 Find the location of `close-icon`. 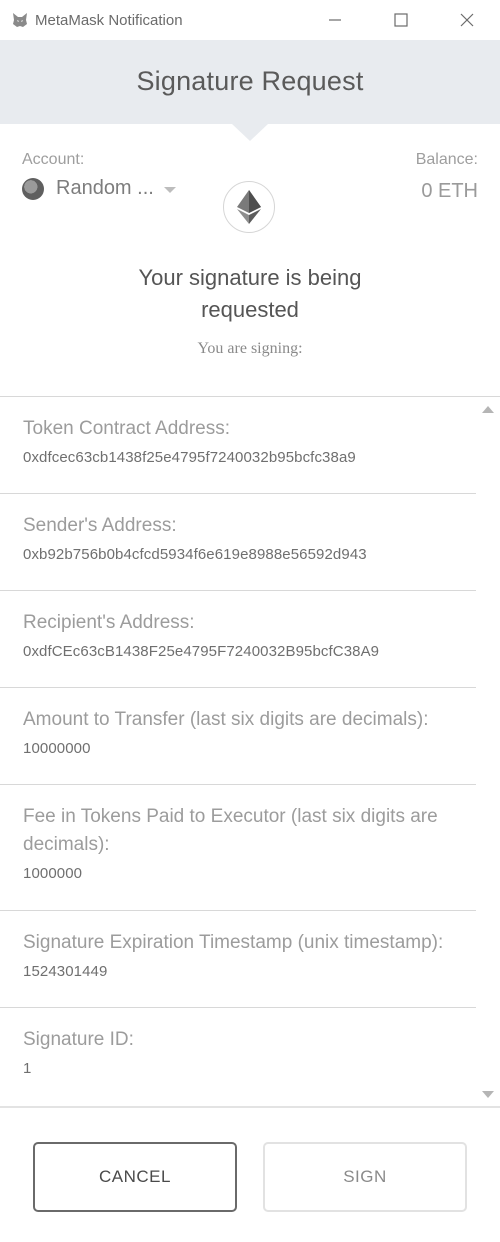

close-icon is located at coordinates (467, 20).